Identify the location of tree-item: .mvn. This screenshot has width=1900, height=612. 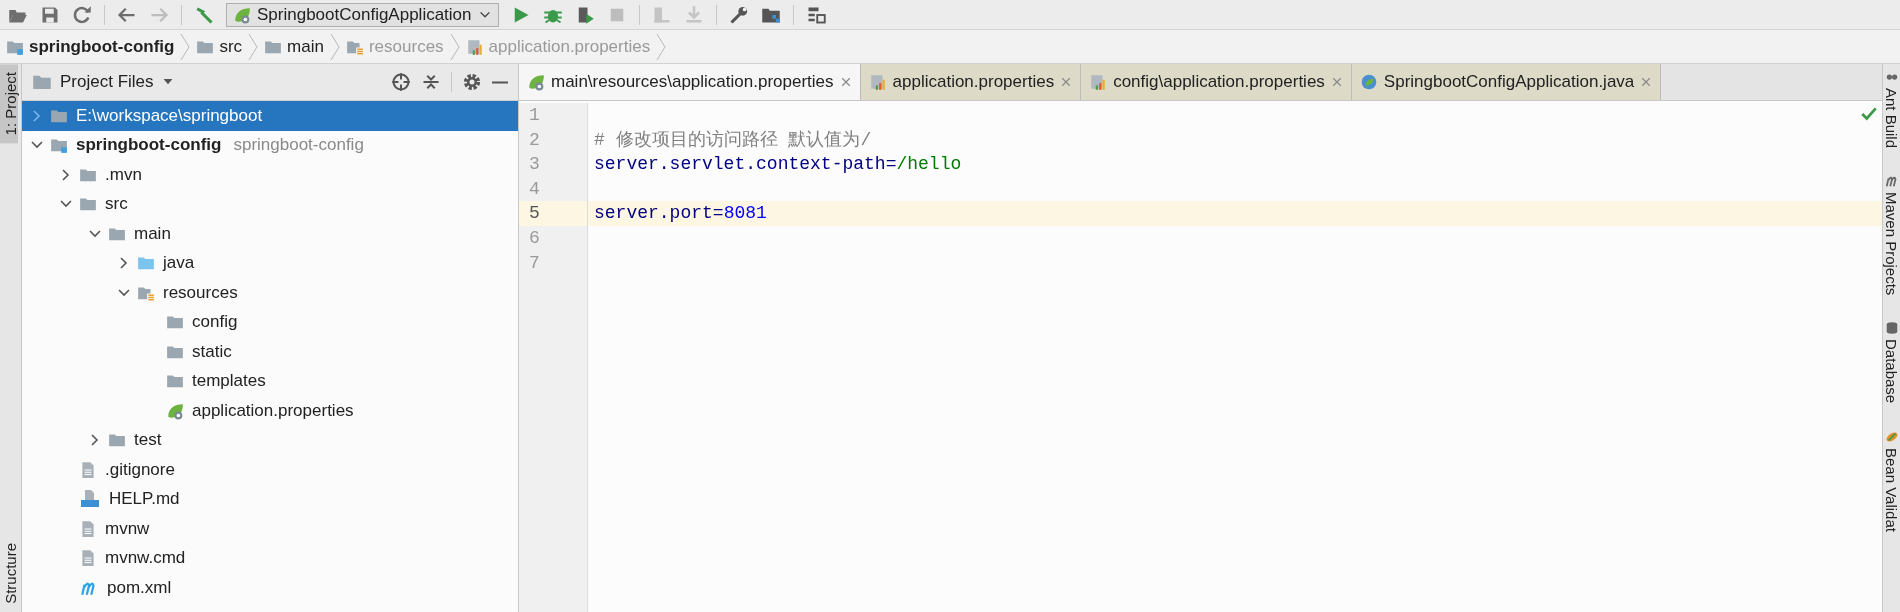
(270, 175).